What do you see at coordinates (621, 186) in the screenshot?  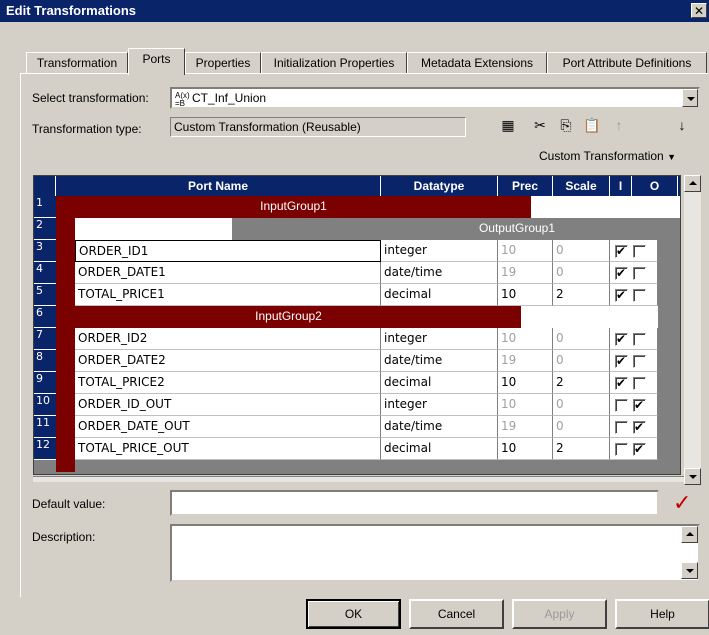 I see `col-input: I` at bounding box center [621, 186].